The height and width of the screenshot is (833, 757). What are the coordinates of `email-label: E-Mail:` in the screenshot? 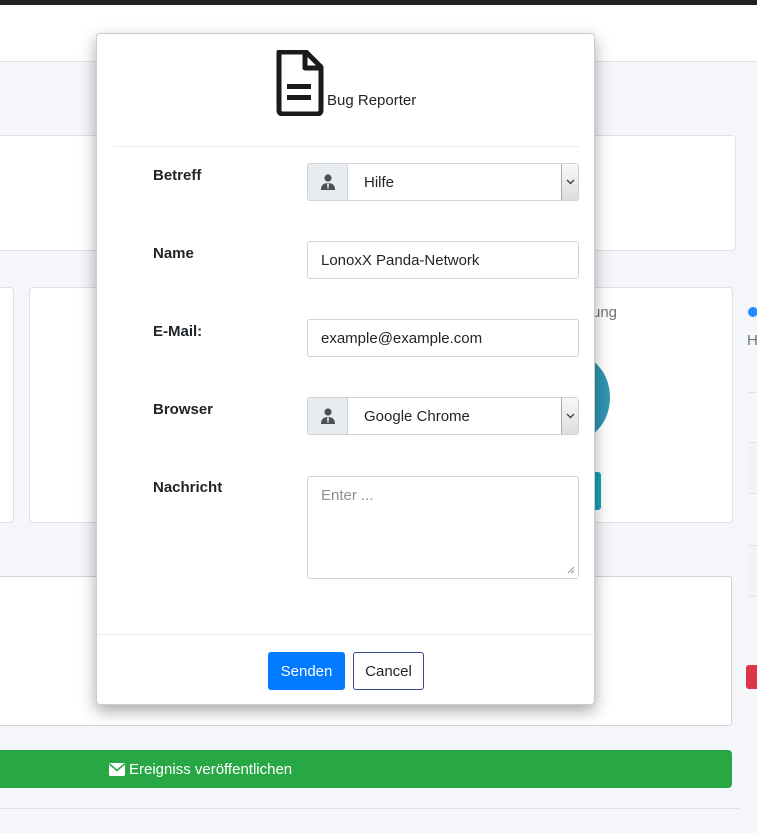 It's located at (178, 331).